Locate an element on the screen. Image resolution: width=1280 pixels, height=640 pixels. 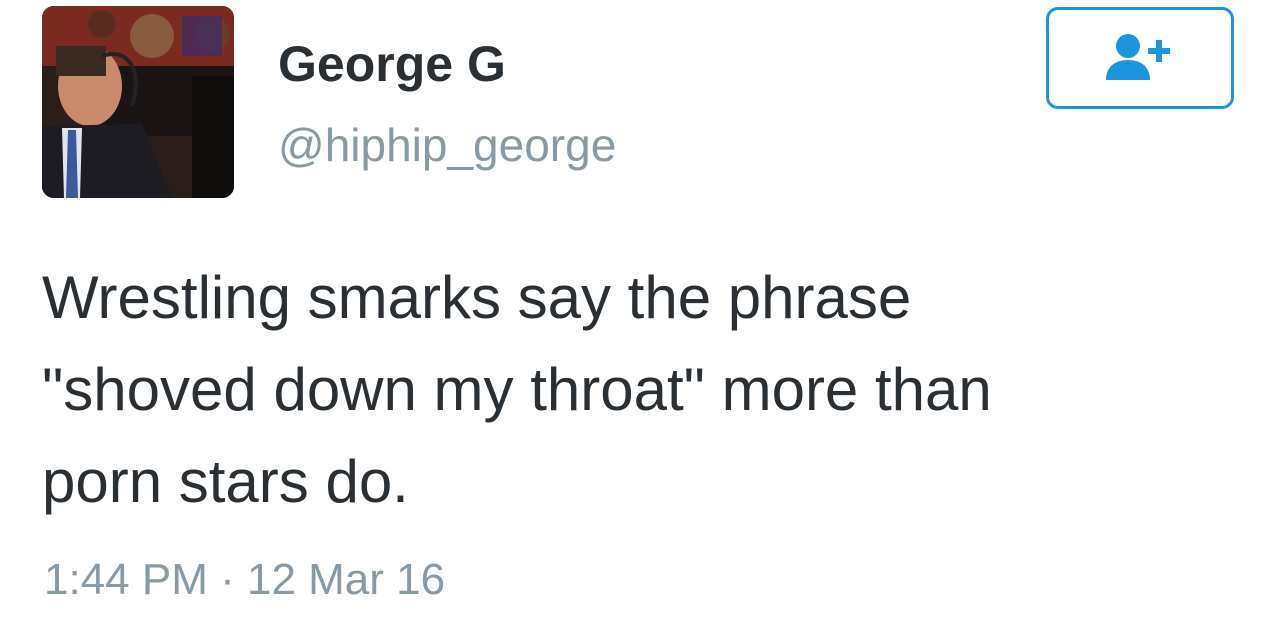
user-handle: @hiphip_george is located at coordinates (447, 145).